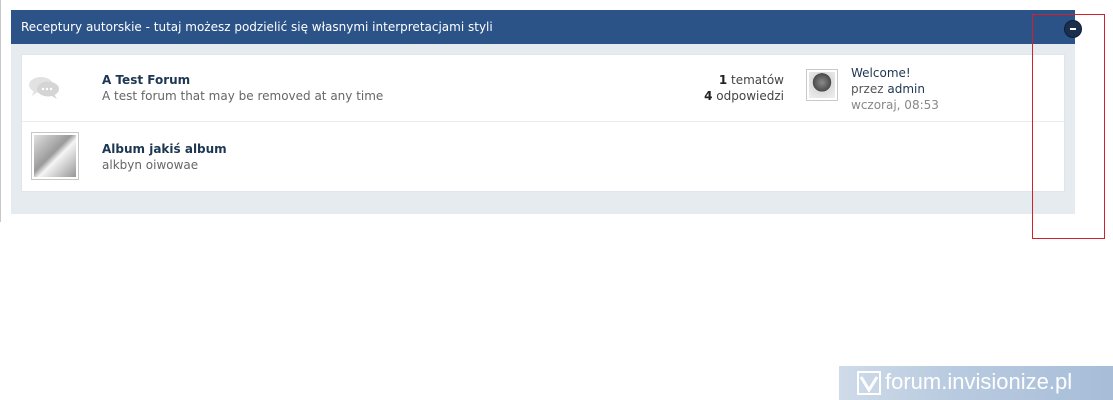 The image size is (1113, 400). Describe the element at coordinates (869, 383) in the screenshot. I see `checkmark-logo-icon` at that location.